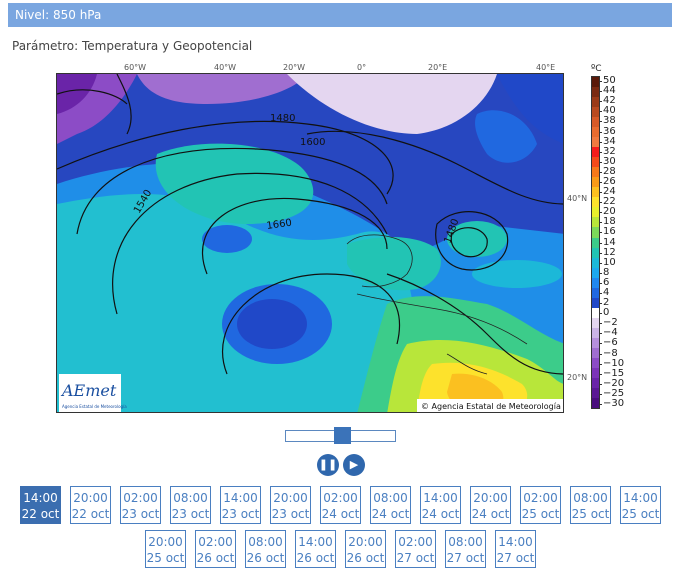 This screenshot has width=680, height=572. What do you see at coordinates (132, 46) in the screenshot?
I see `parameter-label: Parámetro: Temperatura y Geopotencial` at bounding box center [132, 46].